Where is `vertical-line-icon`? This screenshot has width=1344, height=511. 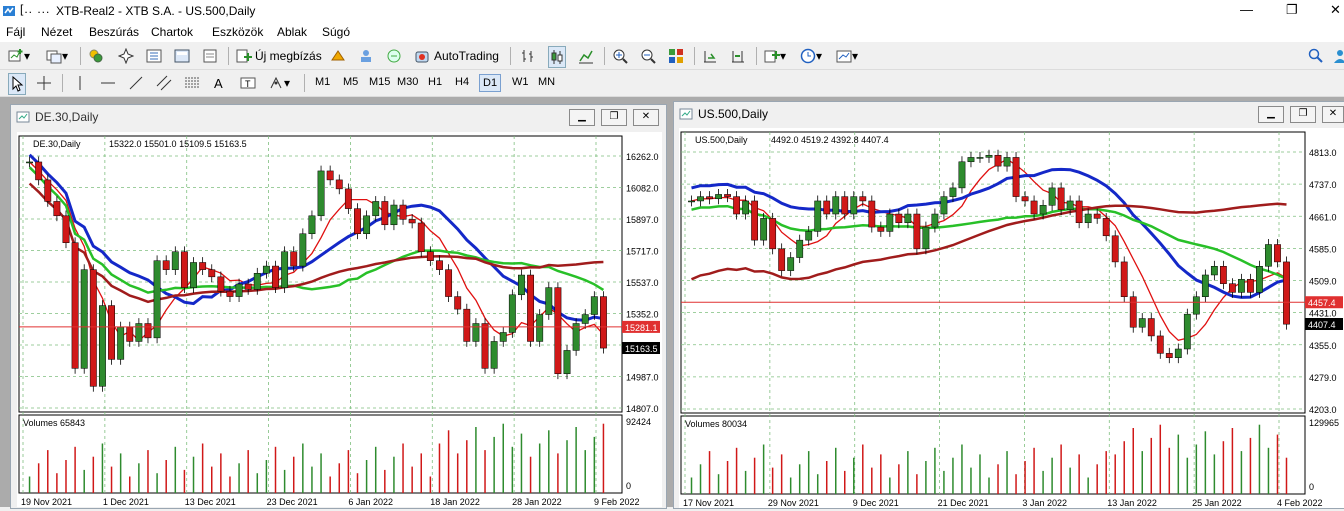 vertical-line-icon is located at coordinates (80, 83).